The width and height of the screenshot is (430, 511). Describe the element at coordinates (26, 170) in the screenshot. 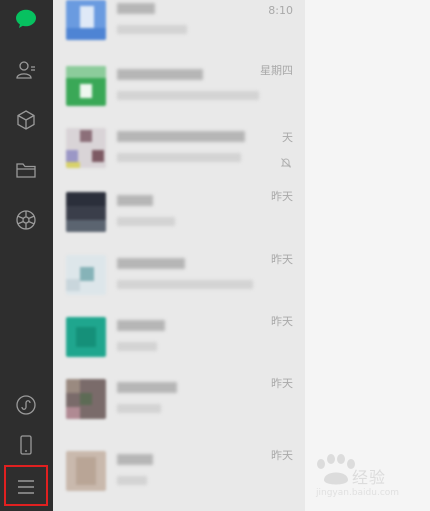

I see `files-icon` at that location.